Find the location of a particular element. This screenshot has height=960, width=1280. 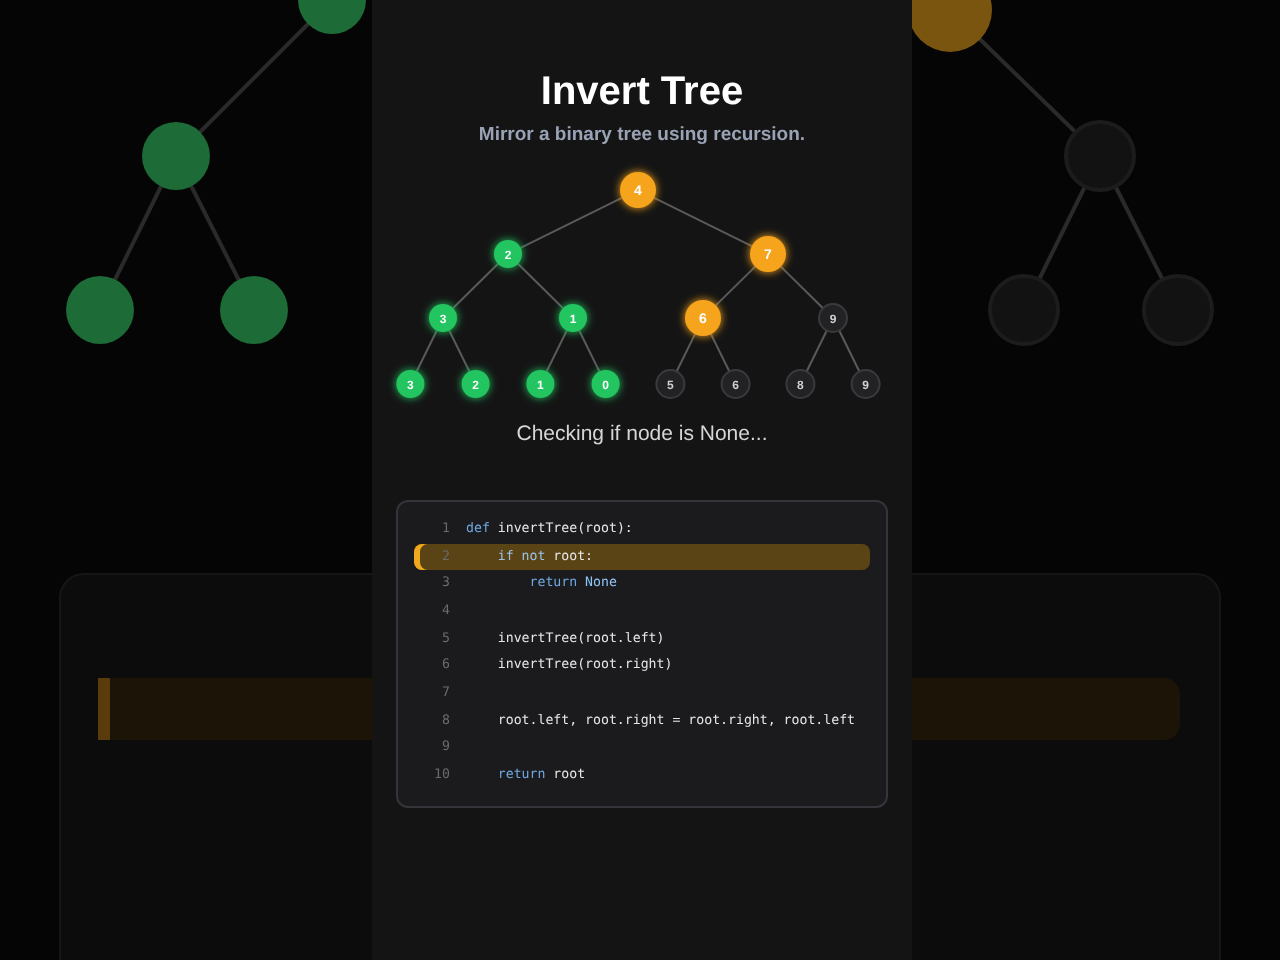

title: Invert Tree is located at coordinates (642, 92).